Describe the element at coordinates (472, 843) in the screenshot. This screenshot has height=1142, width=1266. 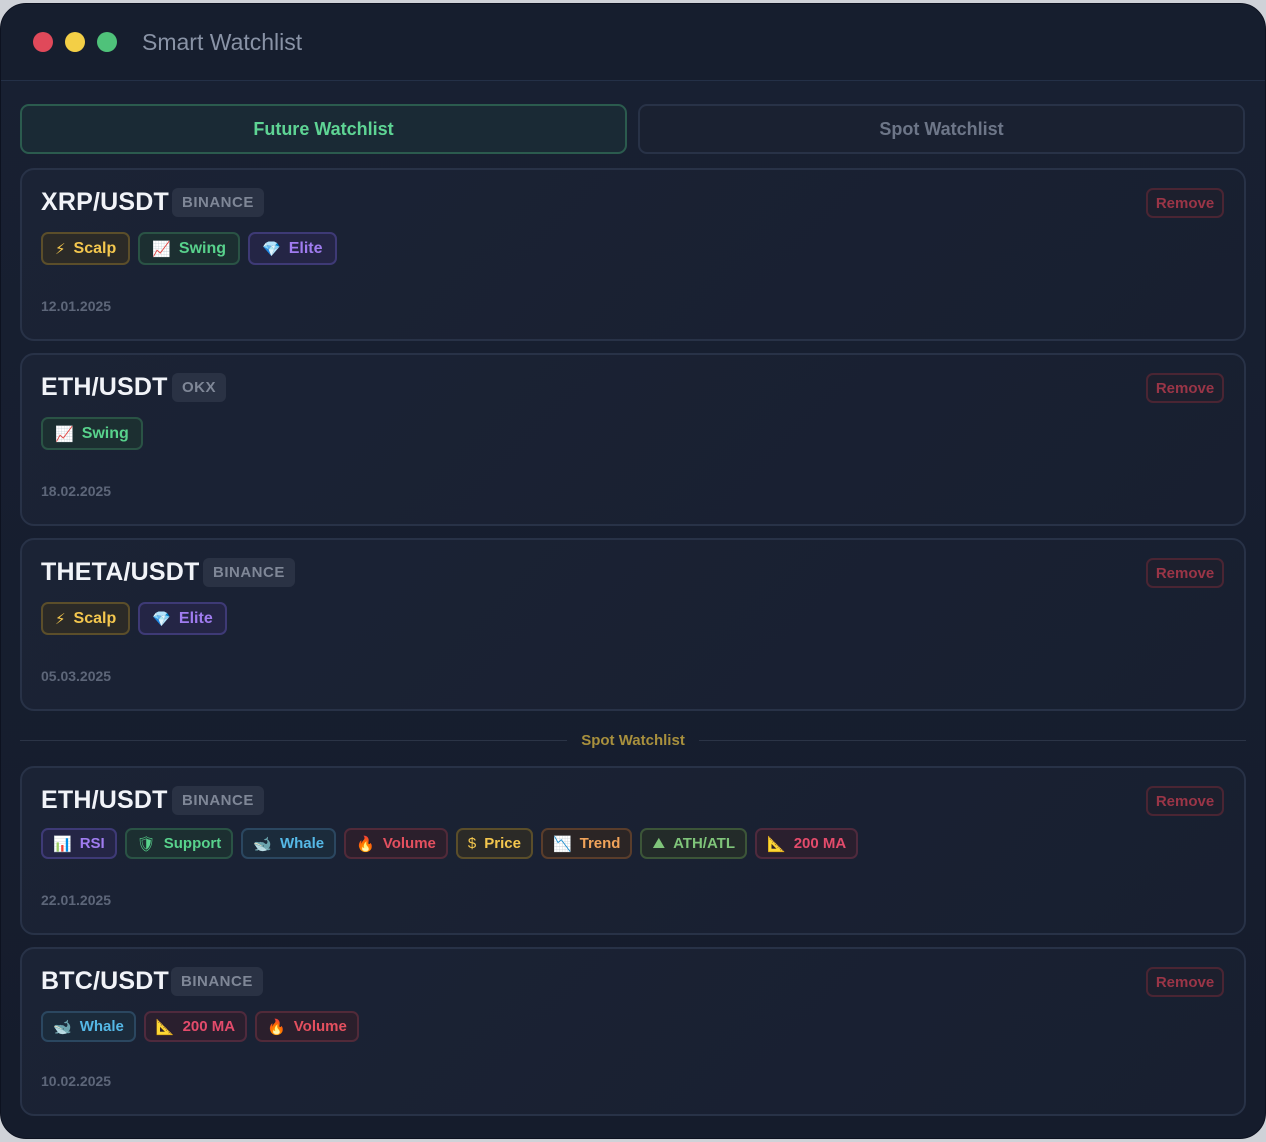
I see `dollar-icon: $` at that location.